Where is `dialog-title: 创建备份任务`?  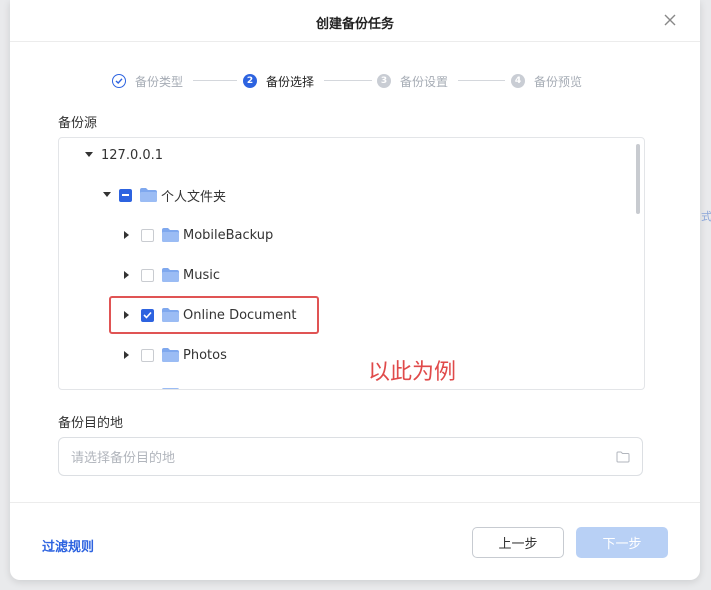
dialog-title: 创建备份任务 is located at coordinates (354, 24).